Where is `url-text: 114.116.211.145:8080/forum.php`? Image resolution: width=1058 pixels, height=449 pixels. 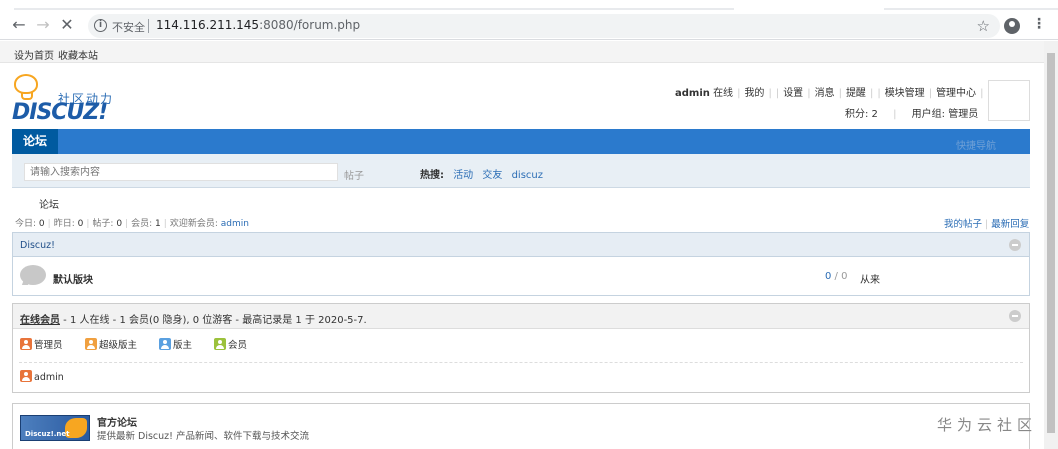
url-text: 114.116.211.145:8080/forum.php is located at coordinates (258, 25).